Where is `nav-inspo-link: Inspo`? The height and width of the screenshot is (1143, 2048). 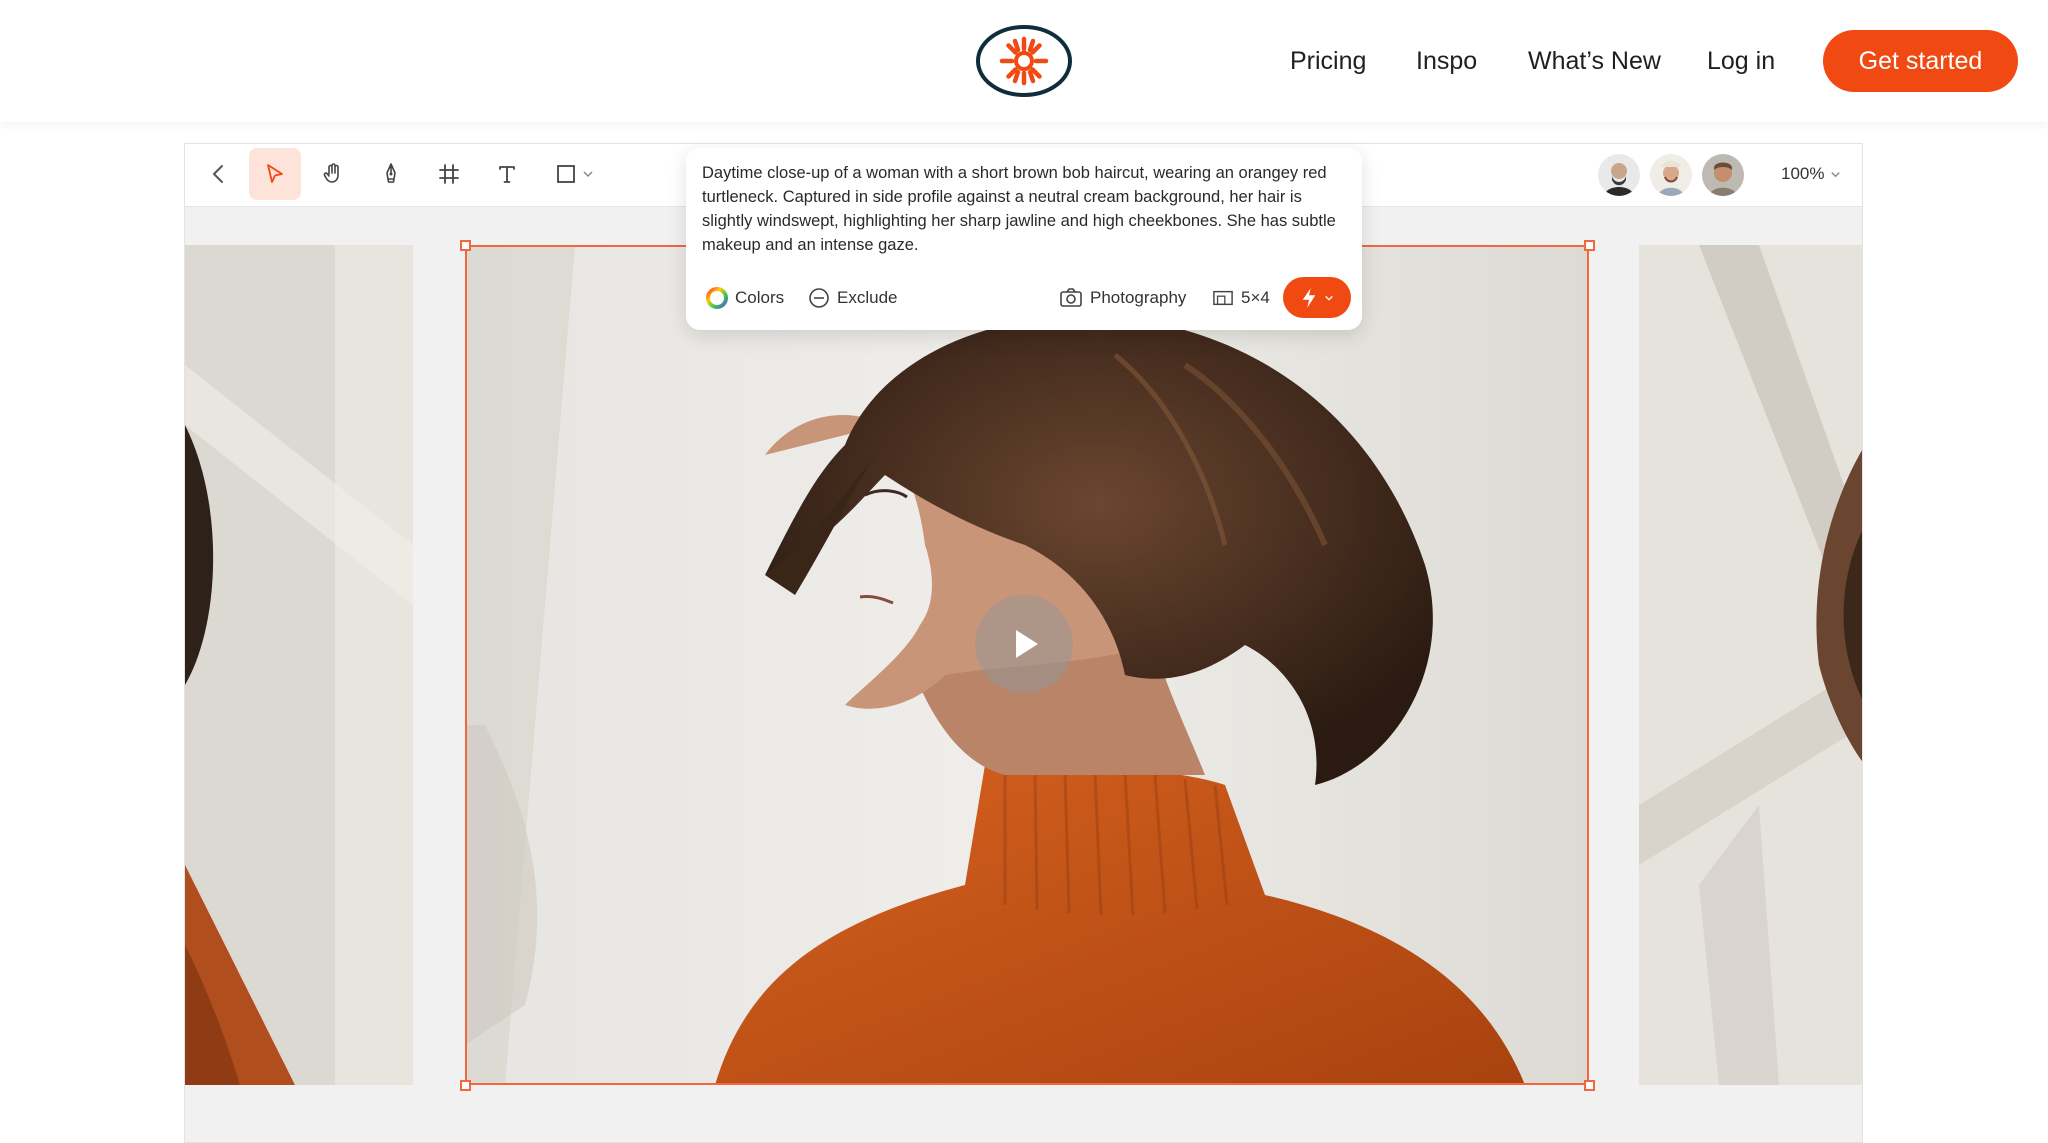 nav-inspo-link: Inspo is located at coordinates (1446, 61).